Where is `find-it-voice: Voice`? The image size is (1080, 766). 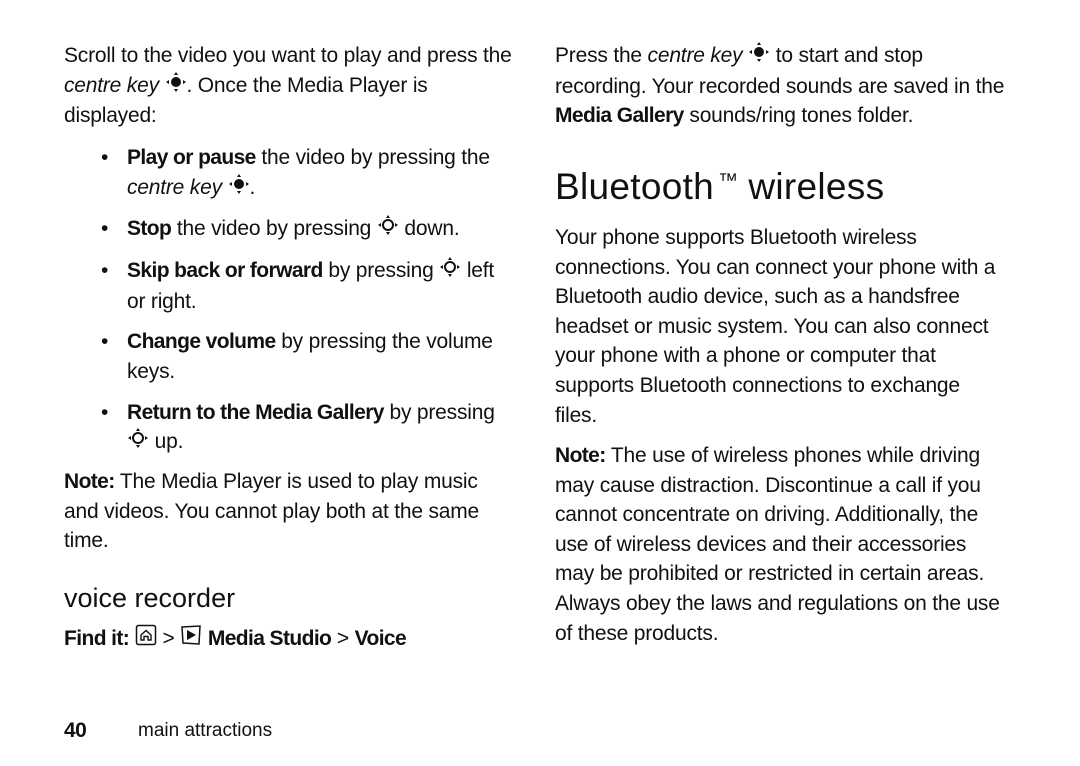
find-it-voice: Voice is located at coordinates (380, 638).